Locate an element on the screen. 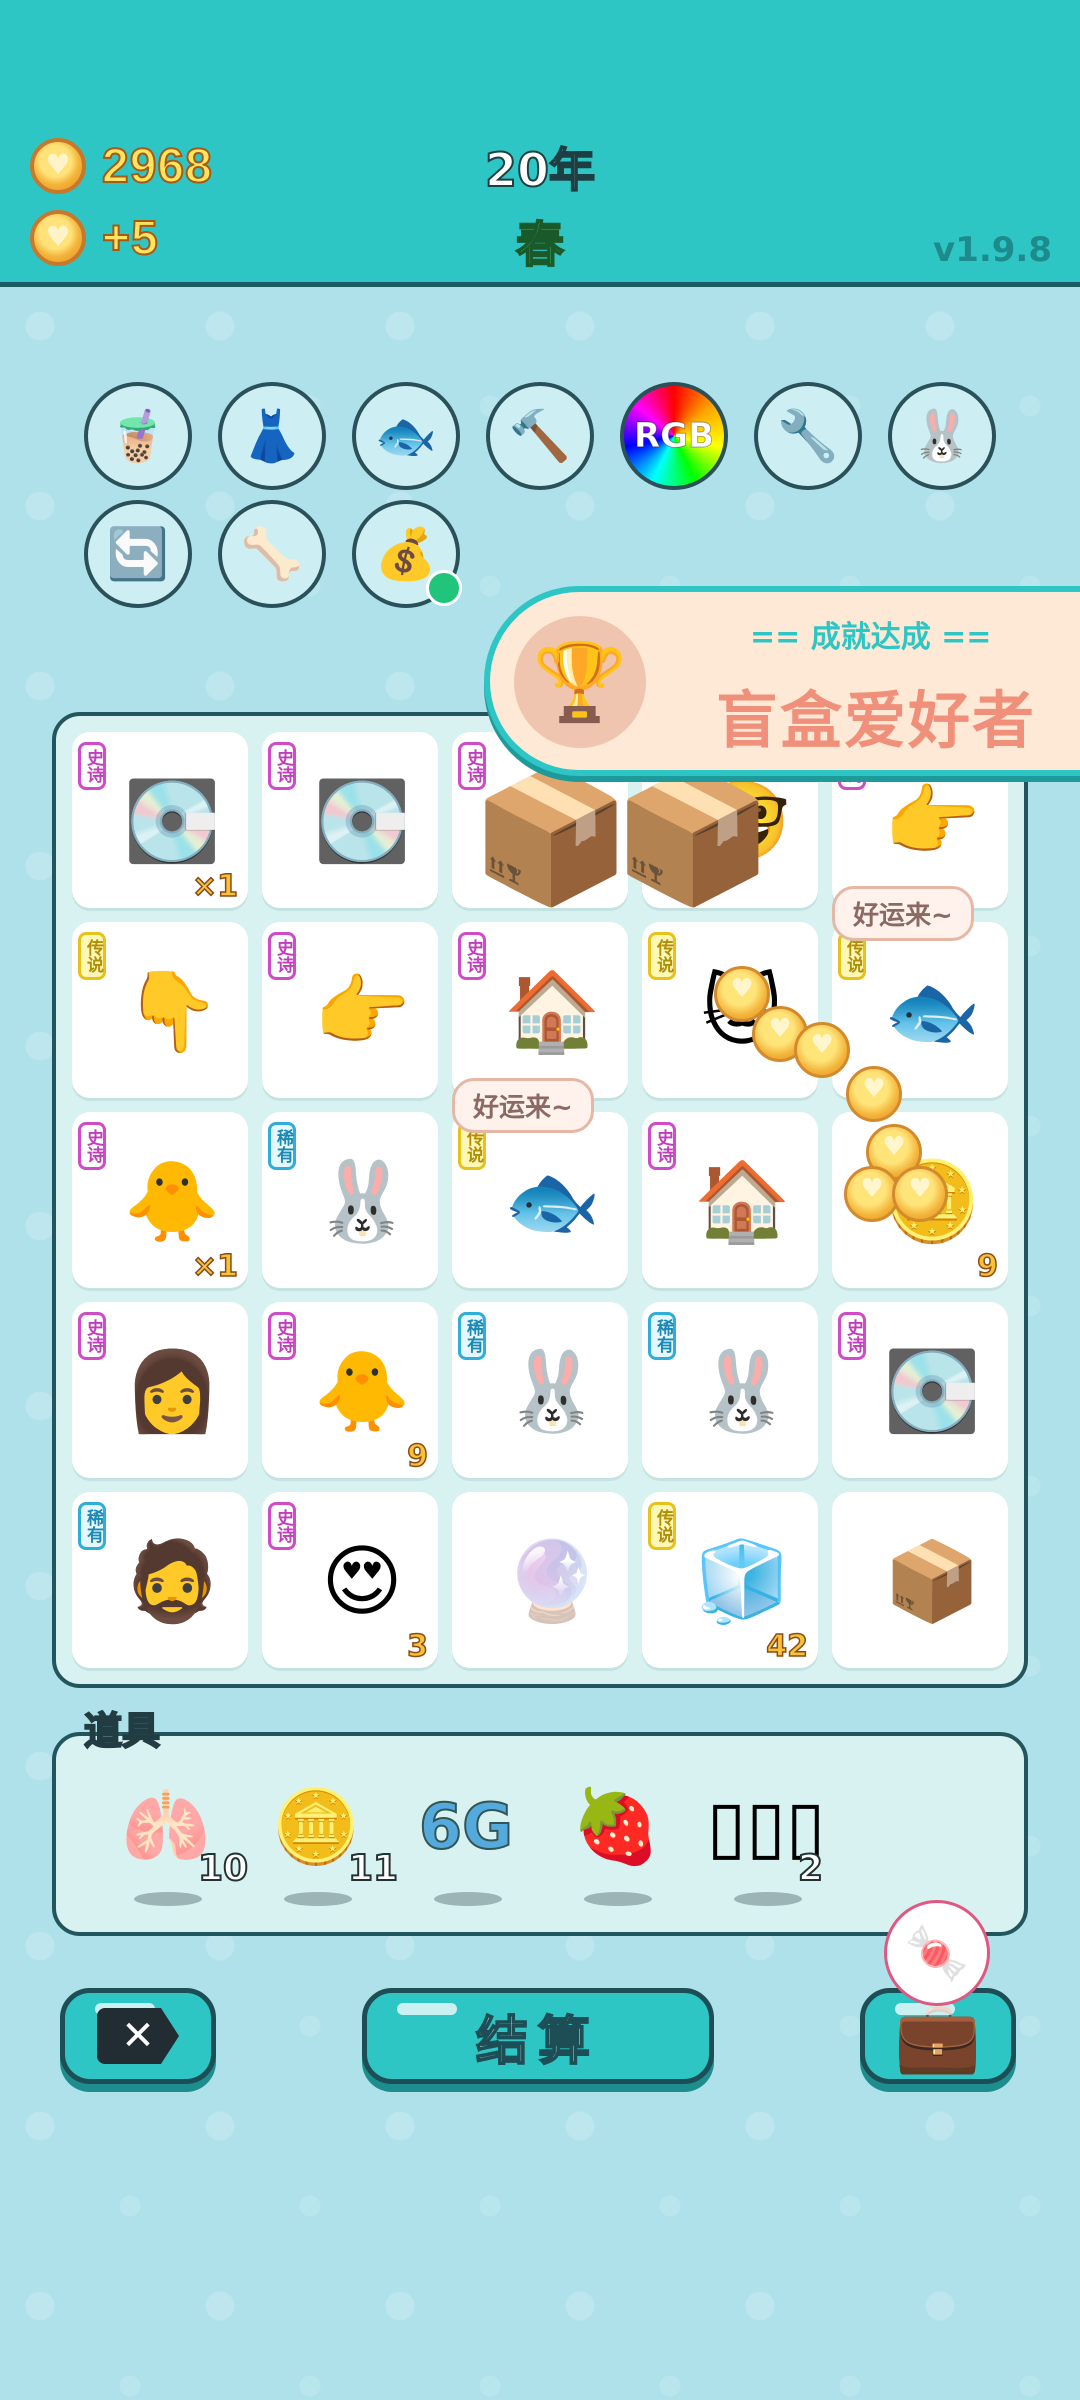 The height and width of the screenshot is (2400, 1080). version-label: v1.9.8 is located at coordinates (992, 250).